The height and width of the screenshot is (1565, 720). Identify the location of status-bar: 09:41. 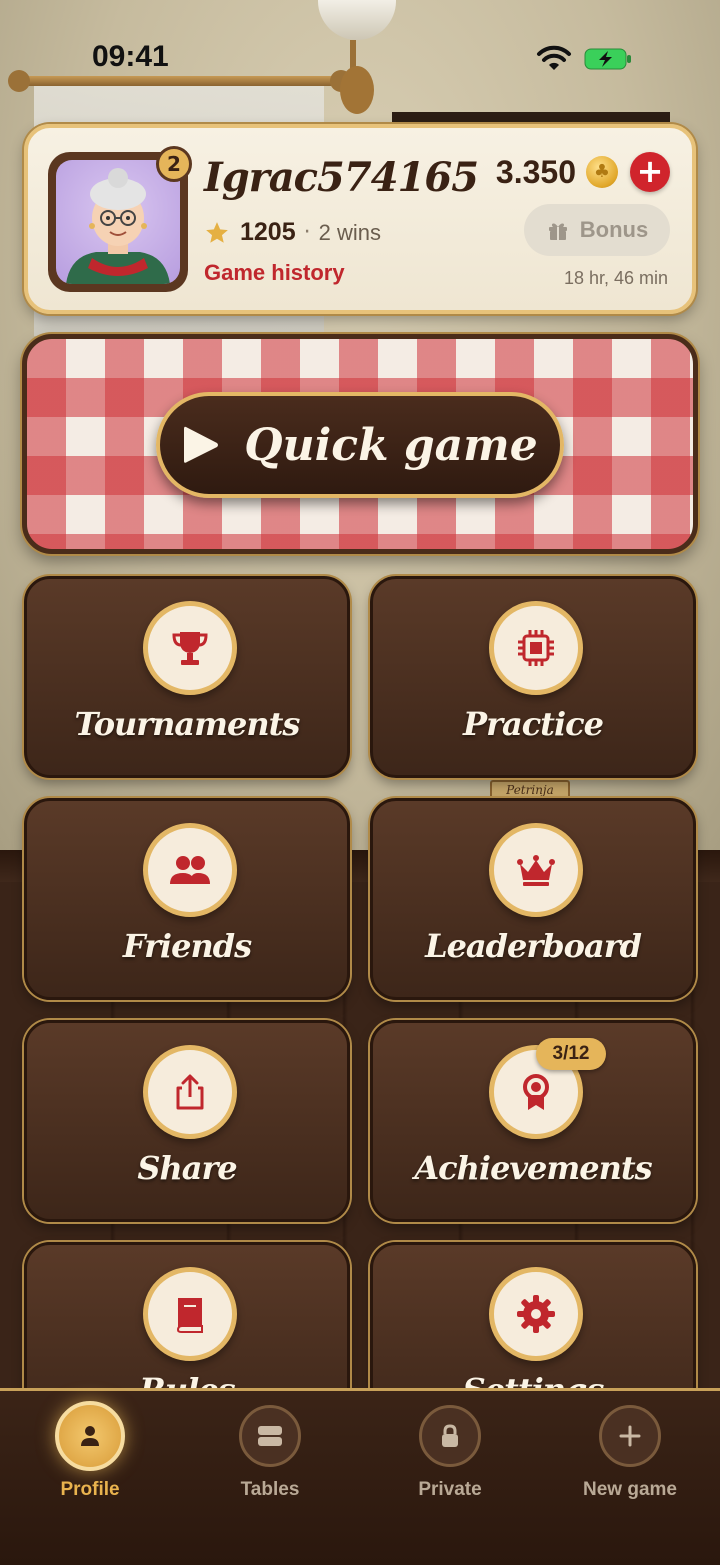
(360, 55).